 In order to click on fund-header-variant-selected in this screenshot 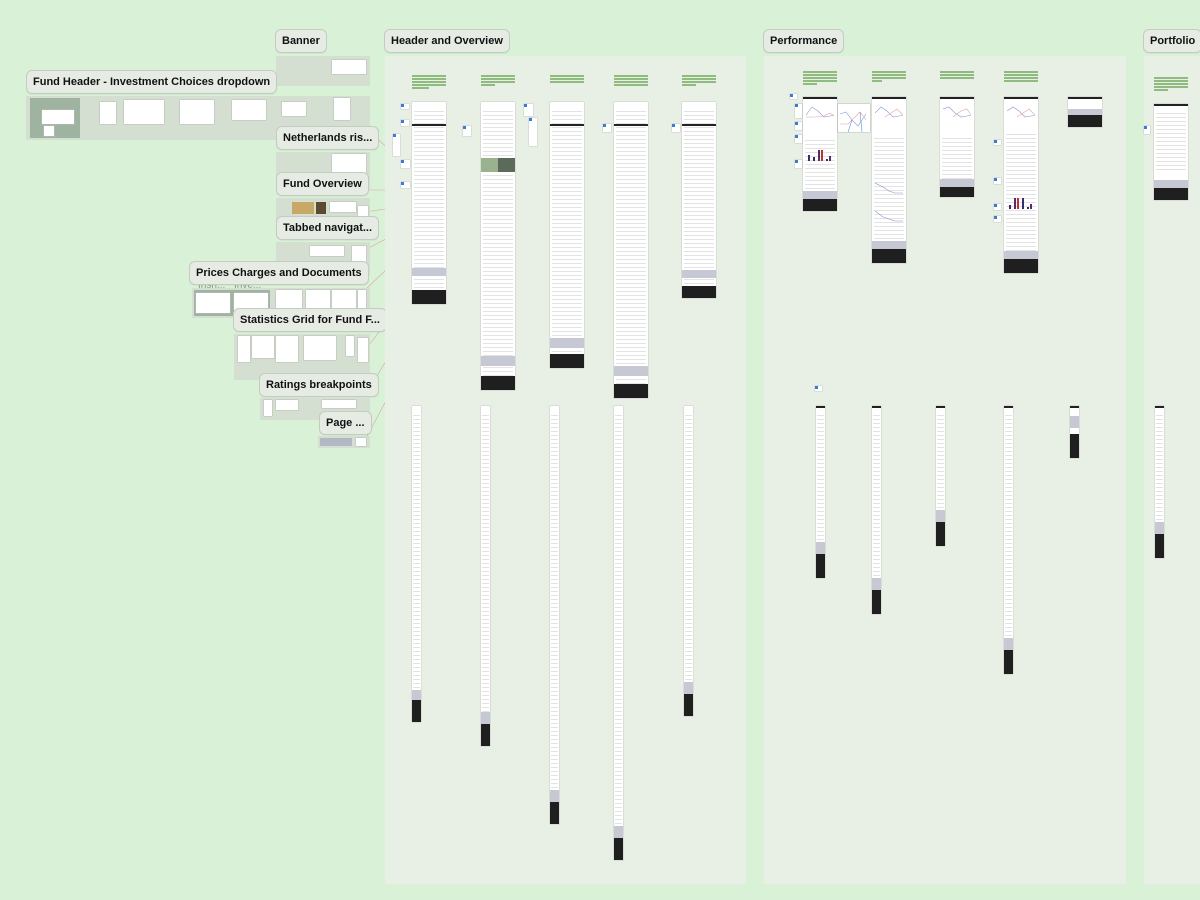, I will do `click(55, 118)`.